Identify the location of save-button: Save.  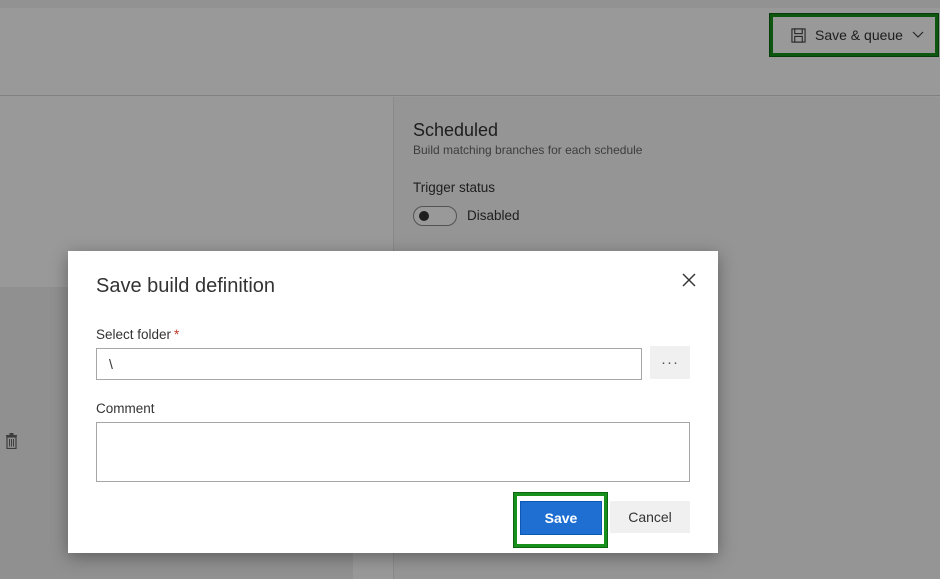
(561, 518).